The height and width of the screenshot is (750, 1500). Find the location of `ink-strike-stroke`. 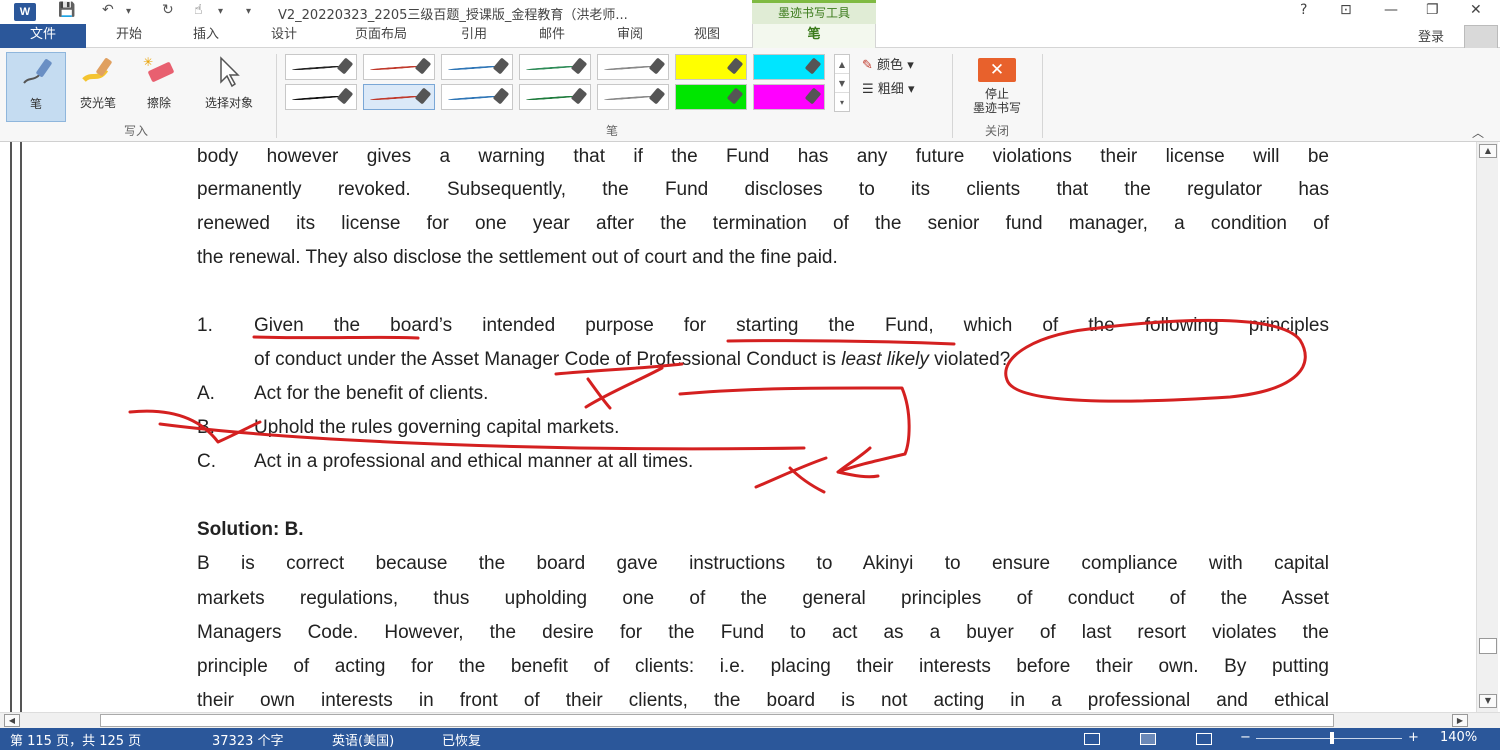

ink-strike-stroke is located at coordinates (195, 426).